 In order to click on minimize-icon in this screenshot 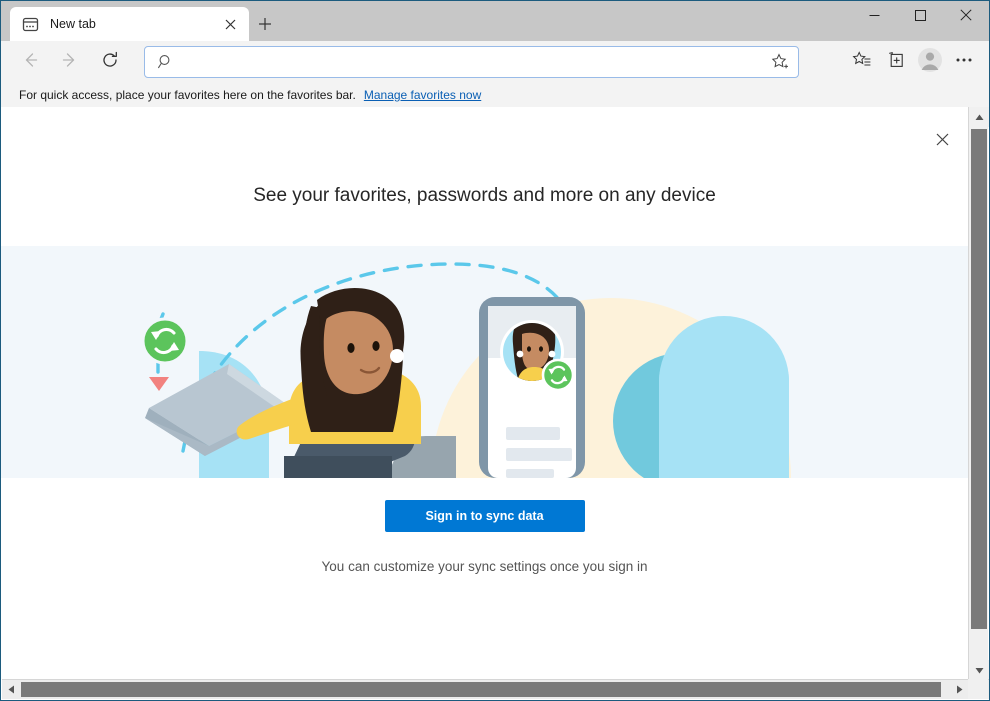, I will do `click(874, 17)`.